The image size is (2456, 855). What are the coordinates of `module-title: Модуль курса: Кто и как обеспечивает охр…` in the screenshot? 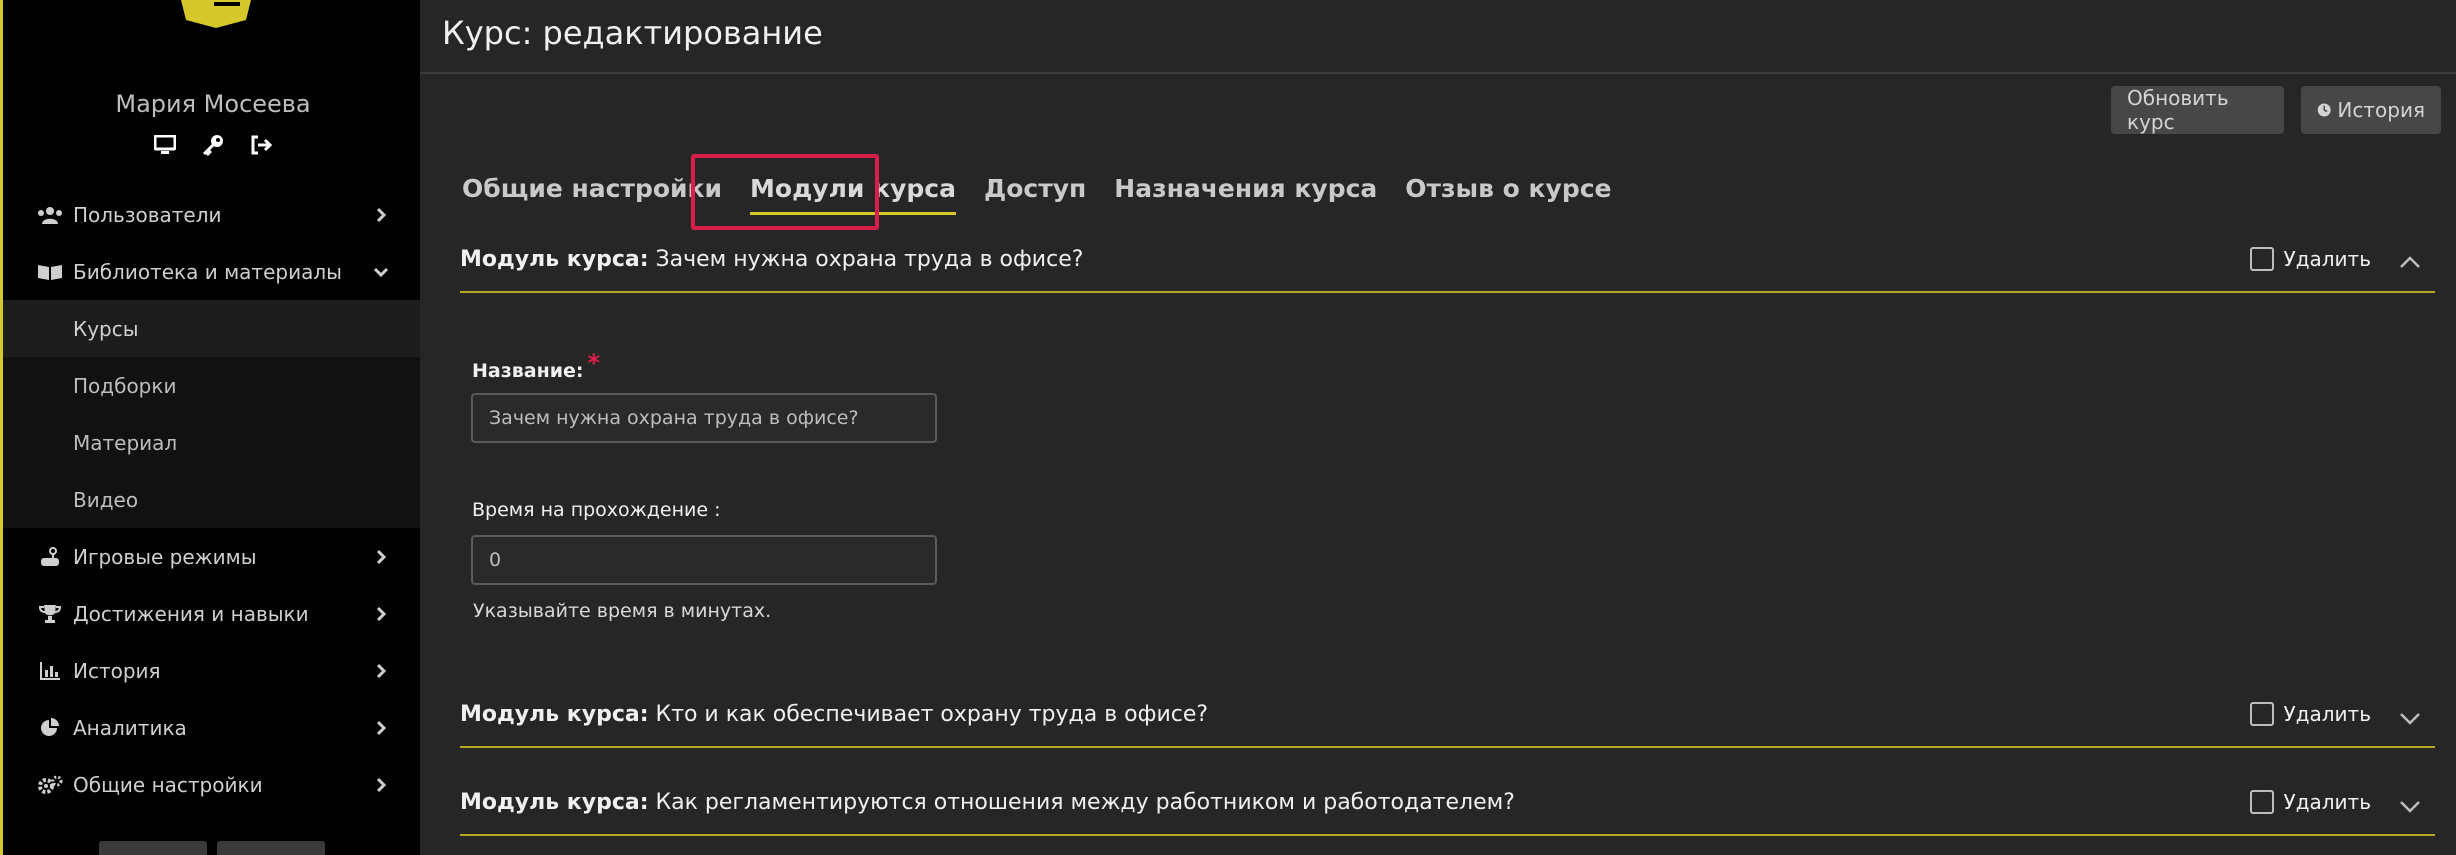 It's located at (834, 714).